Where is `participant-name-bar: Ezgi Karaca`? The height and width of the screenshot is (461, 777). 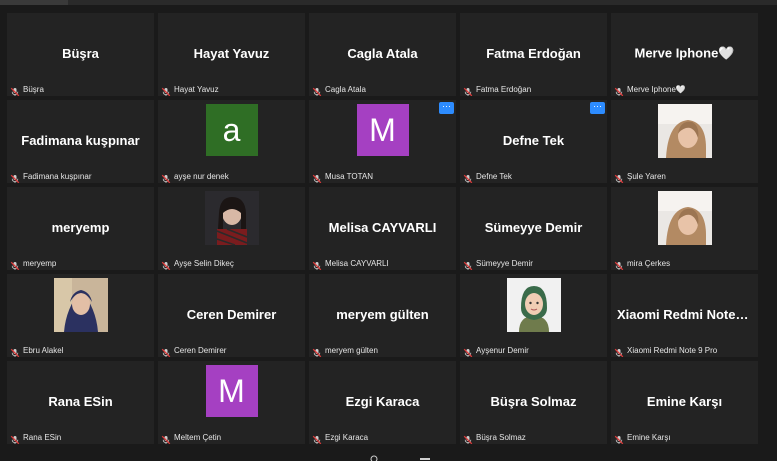
participant-name-bar: Ezgi Karaca is located at coordinates (340, 437).